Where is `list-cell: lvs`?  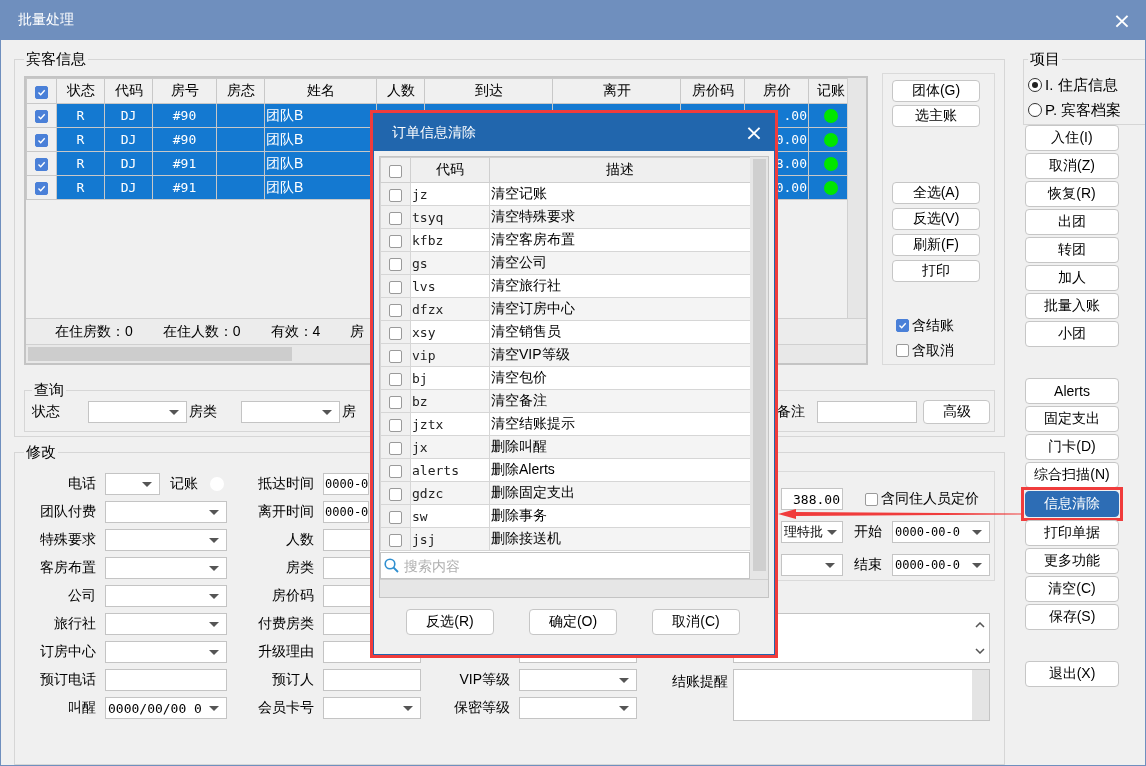 list-cell: lvs is located at coordinates (450, 286).